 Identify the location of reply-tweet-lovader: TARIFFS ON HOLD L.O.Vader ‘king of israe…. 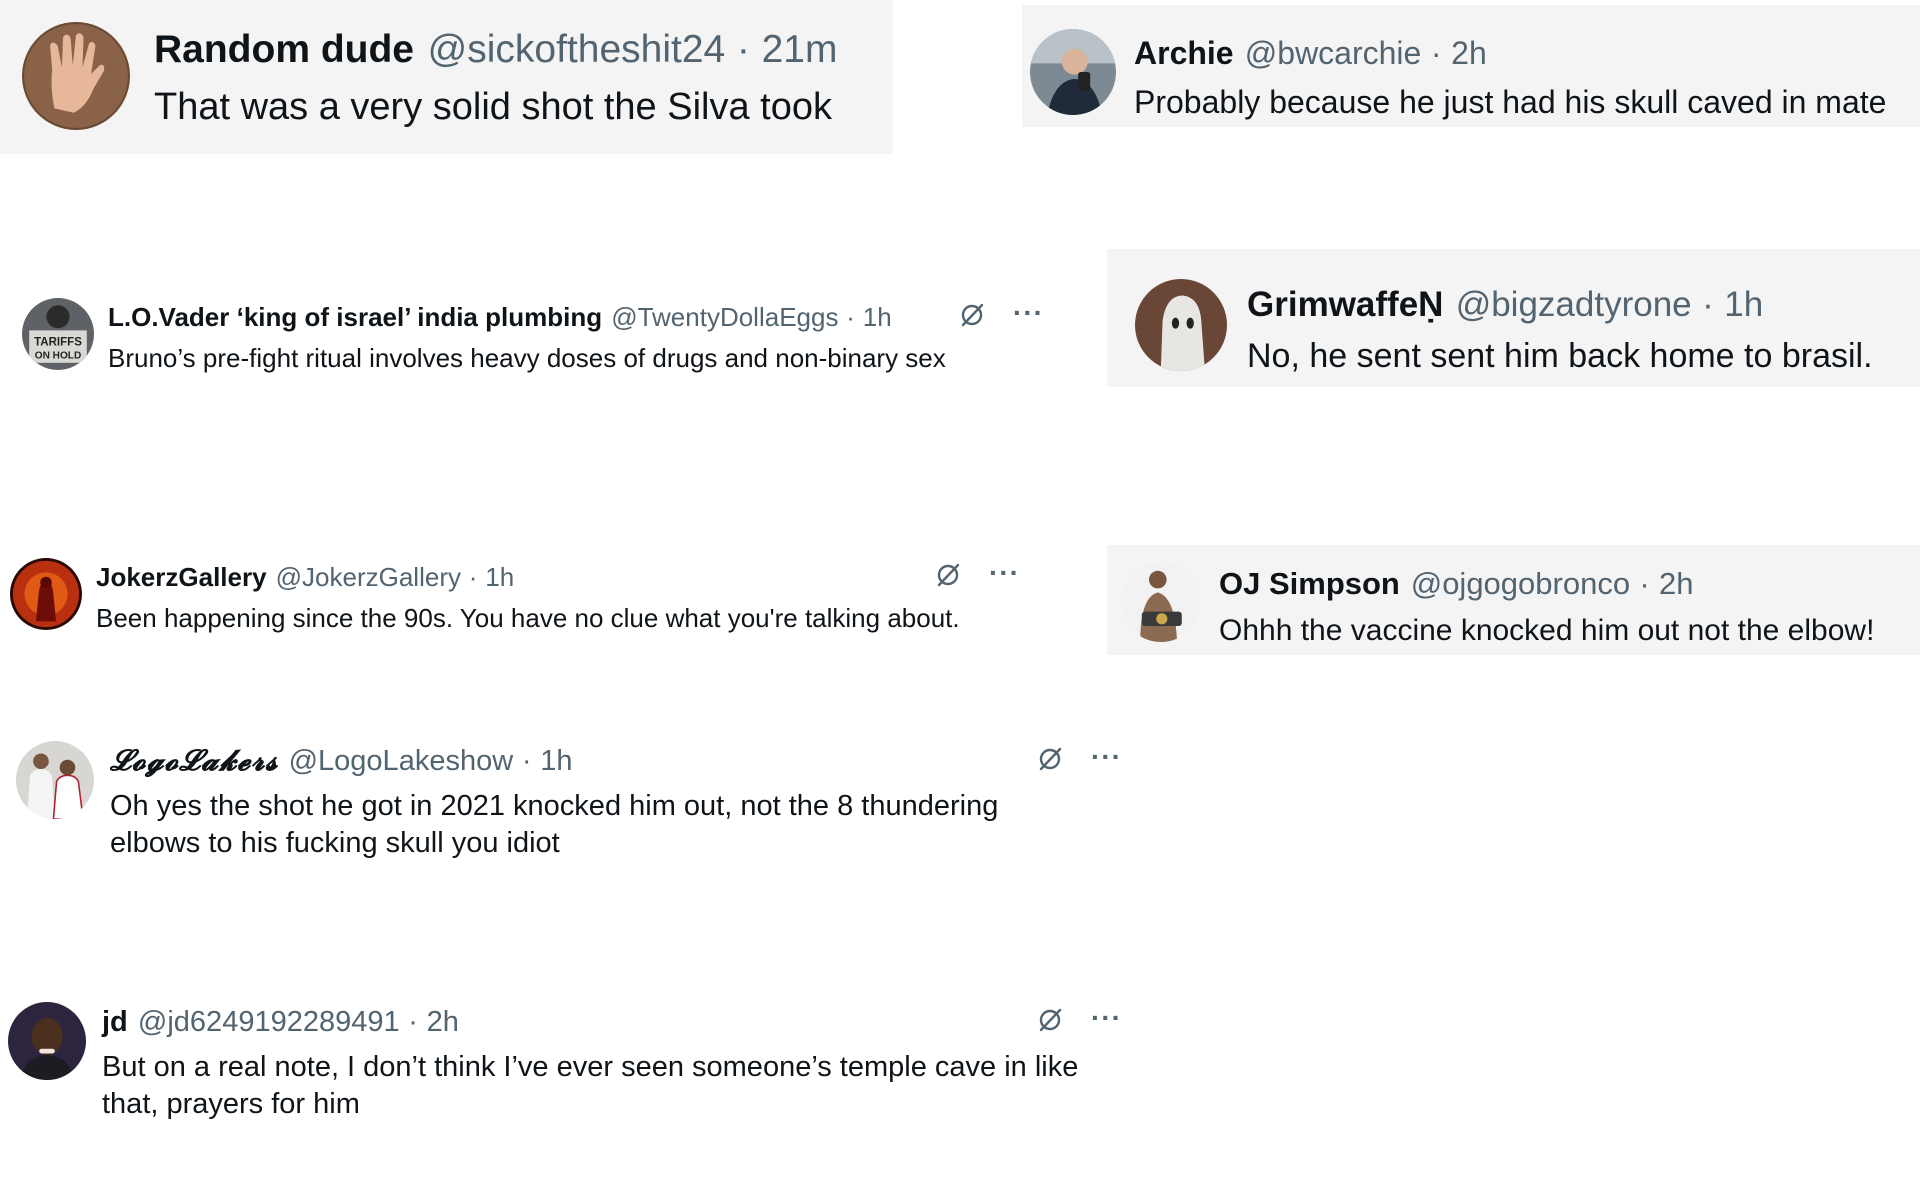
(520, 340).